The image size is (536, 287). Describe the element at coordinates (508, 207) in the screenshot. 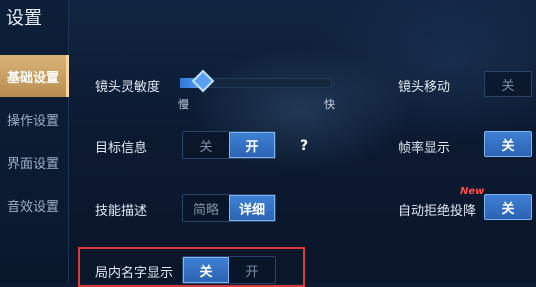

I see `auto-reject-surrender-toggle: 关` at that location.